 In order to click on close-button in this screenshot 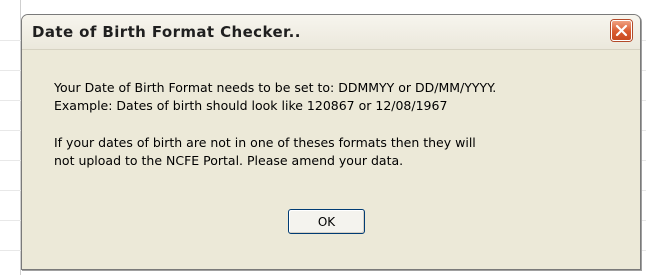, I will do `click(621, 30)`.